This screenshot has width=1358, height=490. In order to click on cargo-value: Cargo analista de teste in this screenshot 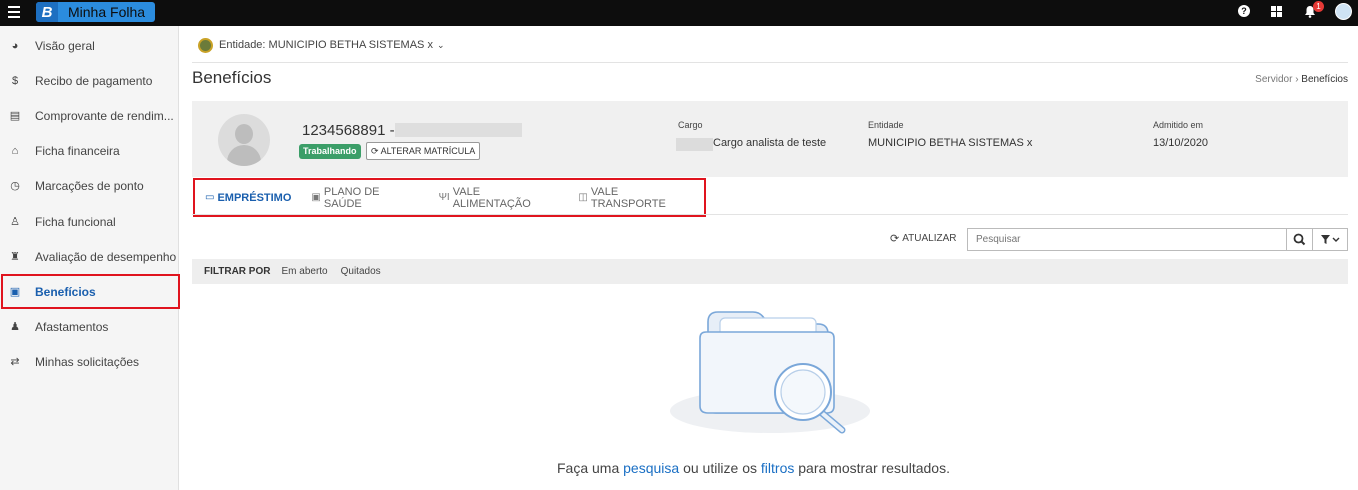, I will do `click(770, 143)`.